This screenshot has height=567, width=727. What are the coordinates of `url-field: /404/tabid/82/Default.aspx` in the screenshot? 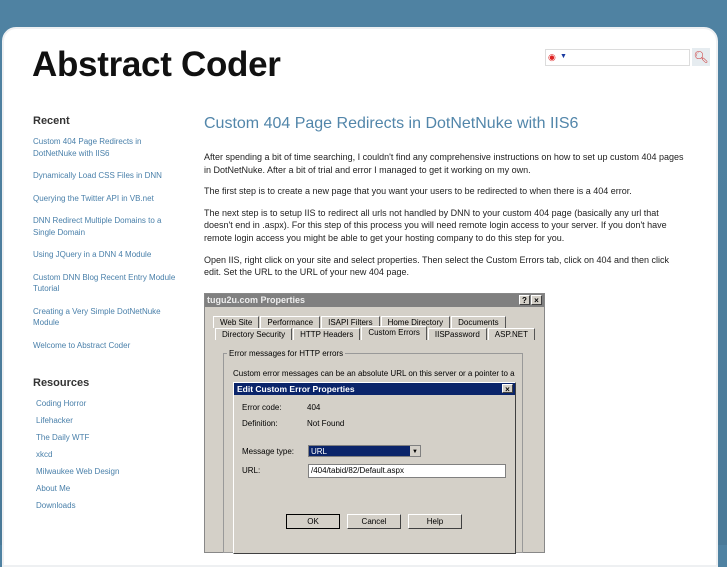 It's located at (407, 471).